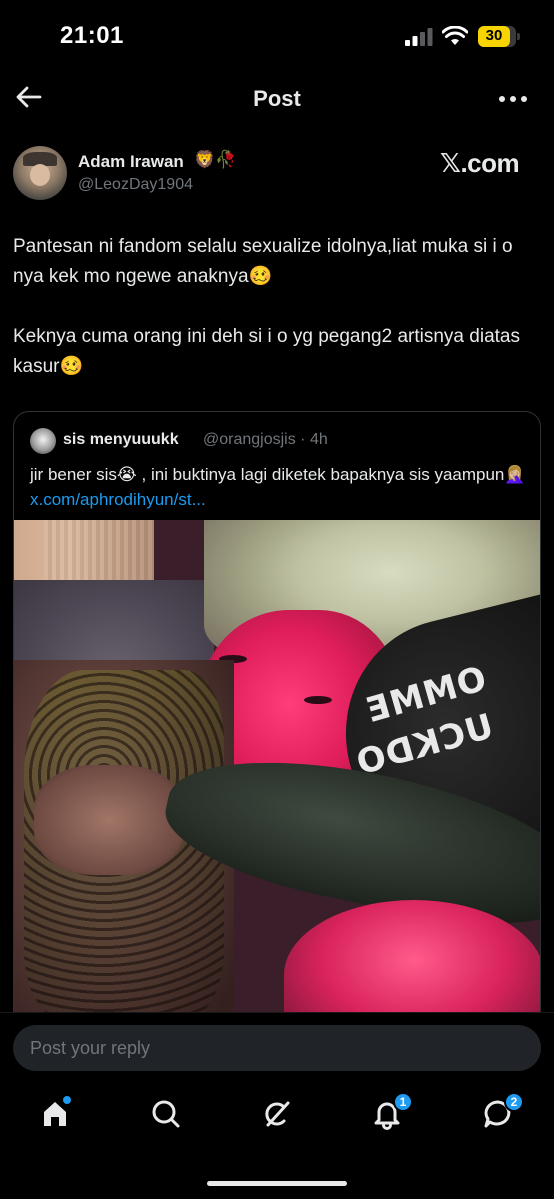  I want to click on reply-bar: Post your reply, so click(277, 1047).